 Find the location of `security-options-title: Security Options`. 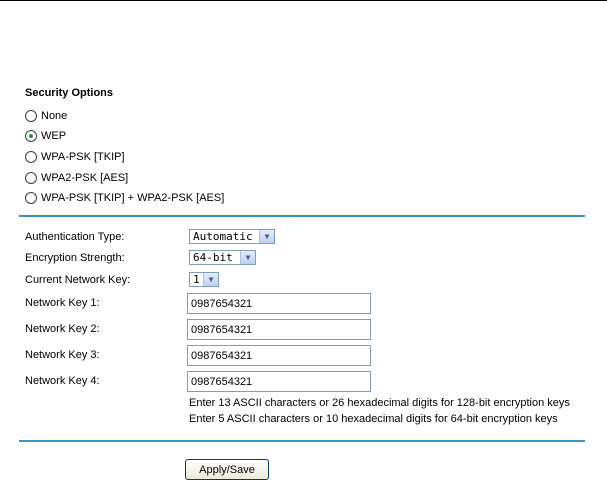

security-options-title: Security Options is located at coordinates (69, 93).